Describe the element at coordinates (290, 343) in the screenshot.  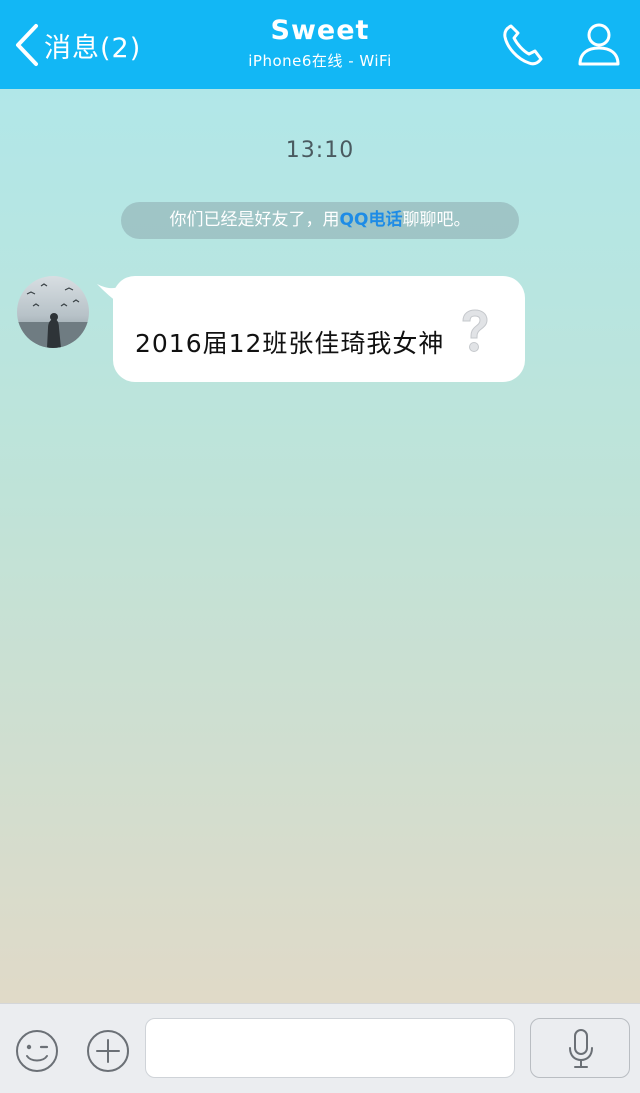
I see `message-text: 2016届12班张佳琦我女神` at that location.